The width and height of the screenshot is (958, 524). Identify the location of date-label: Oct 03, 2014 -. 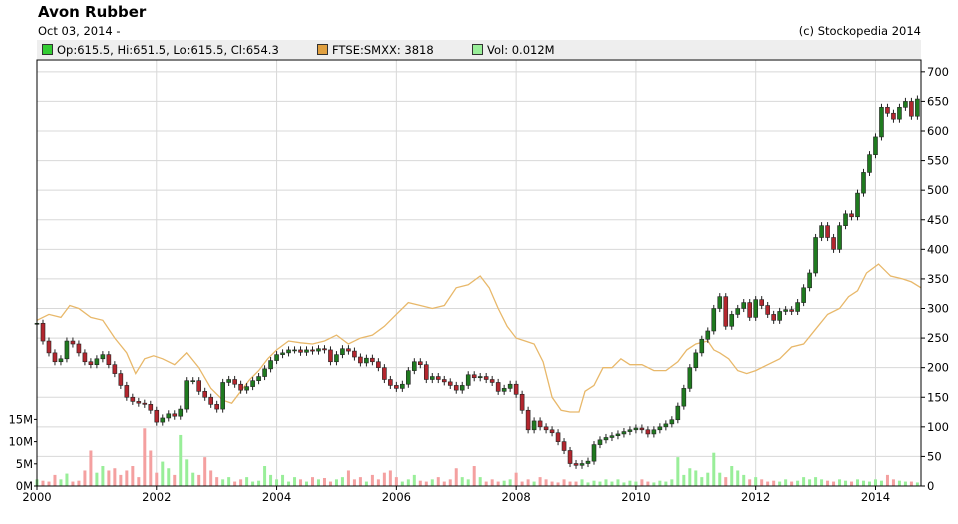
(79, 31).